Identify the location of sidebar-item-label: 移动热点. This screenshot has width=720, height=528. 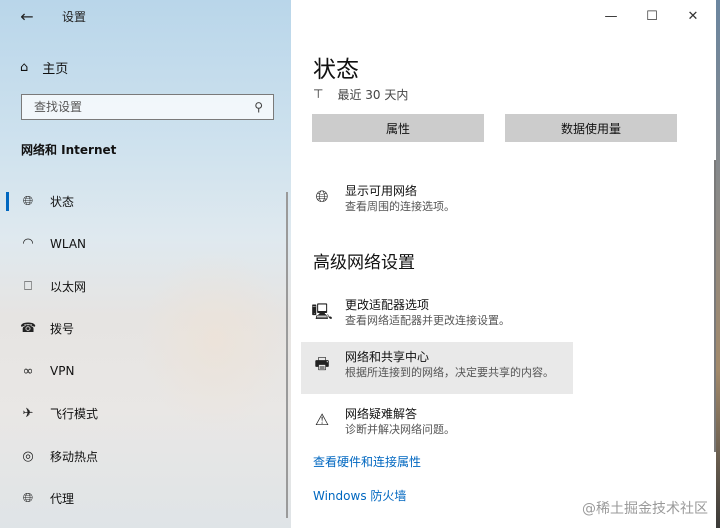
(74, 456).